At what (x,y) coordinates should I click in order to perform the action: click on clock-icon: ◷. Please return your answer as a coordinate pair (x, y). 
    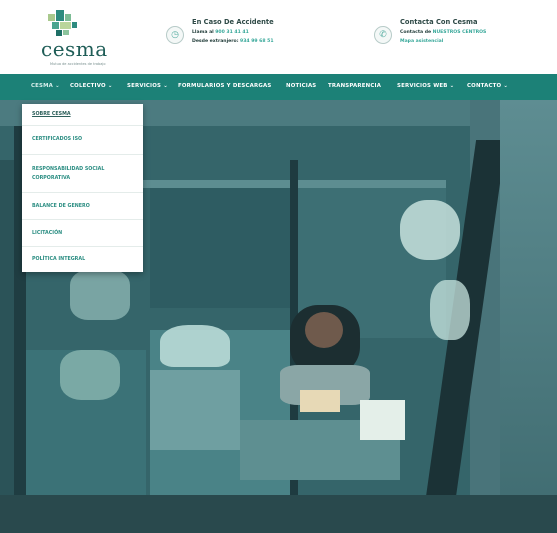
    Looking at the image, I should click on (175, 35).